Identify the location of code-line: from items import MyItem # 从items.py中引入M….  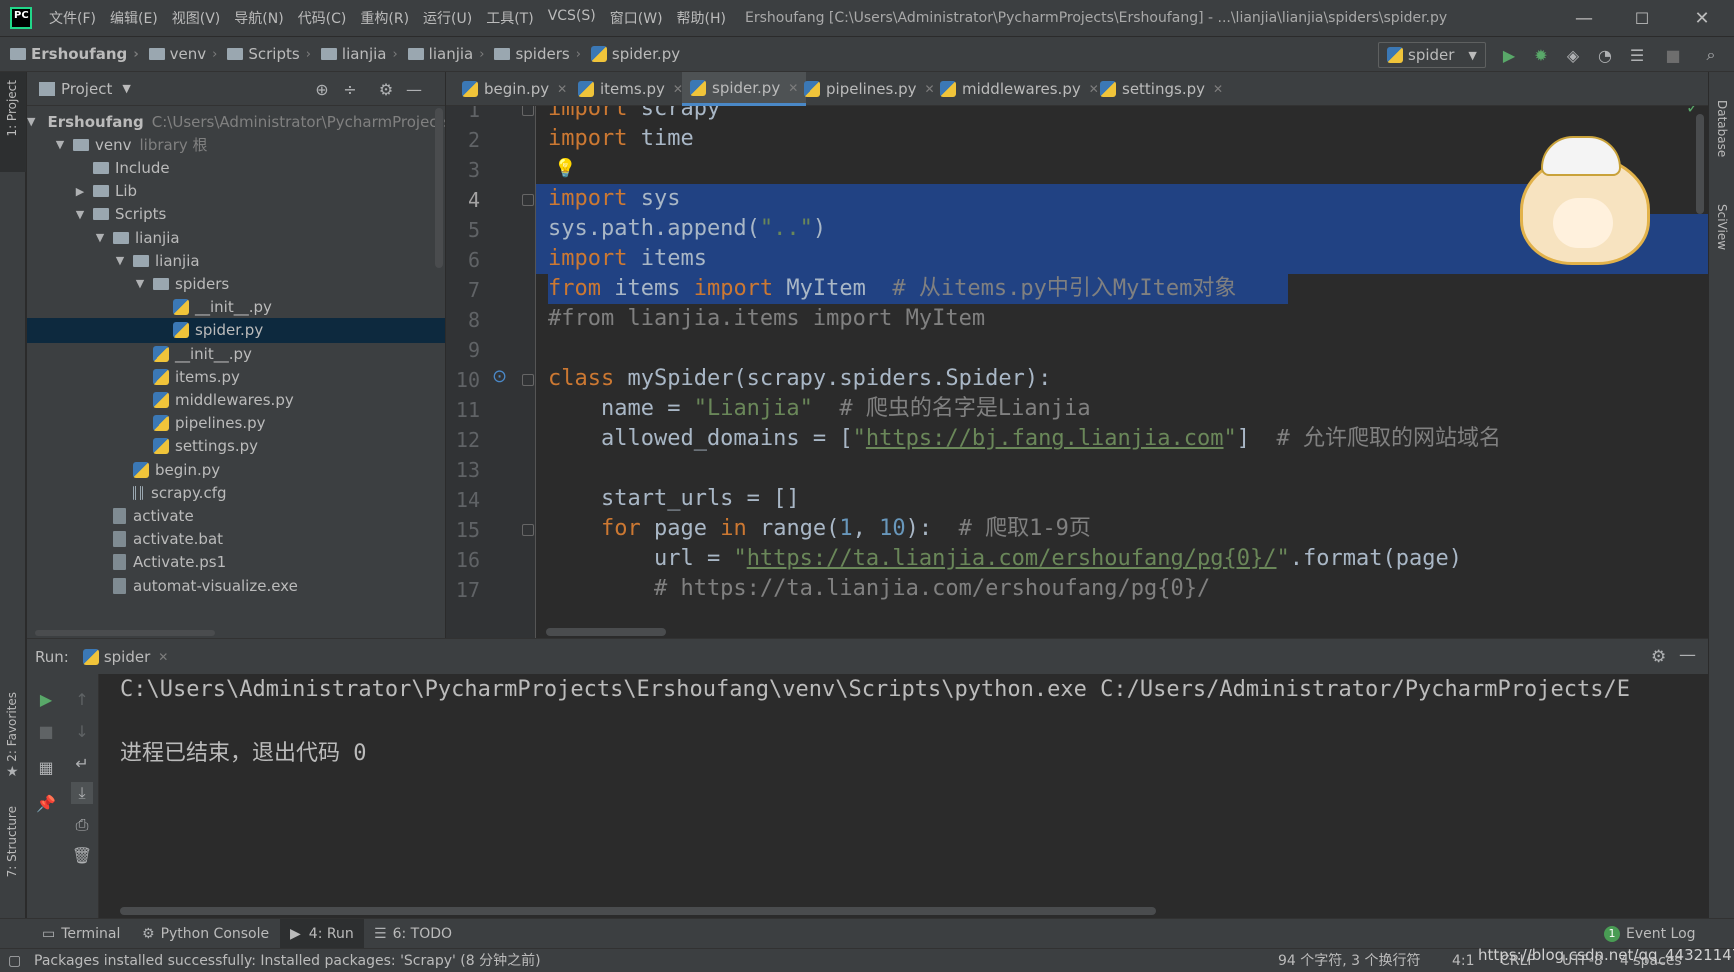
(892, 289).